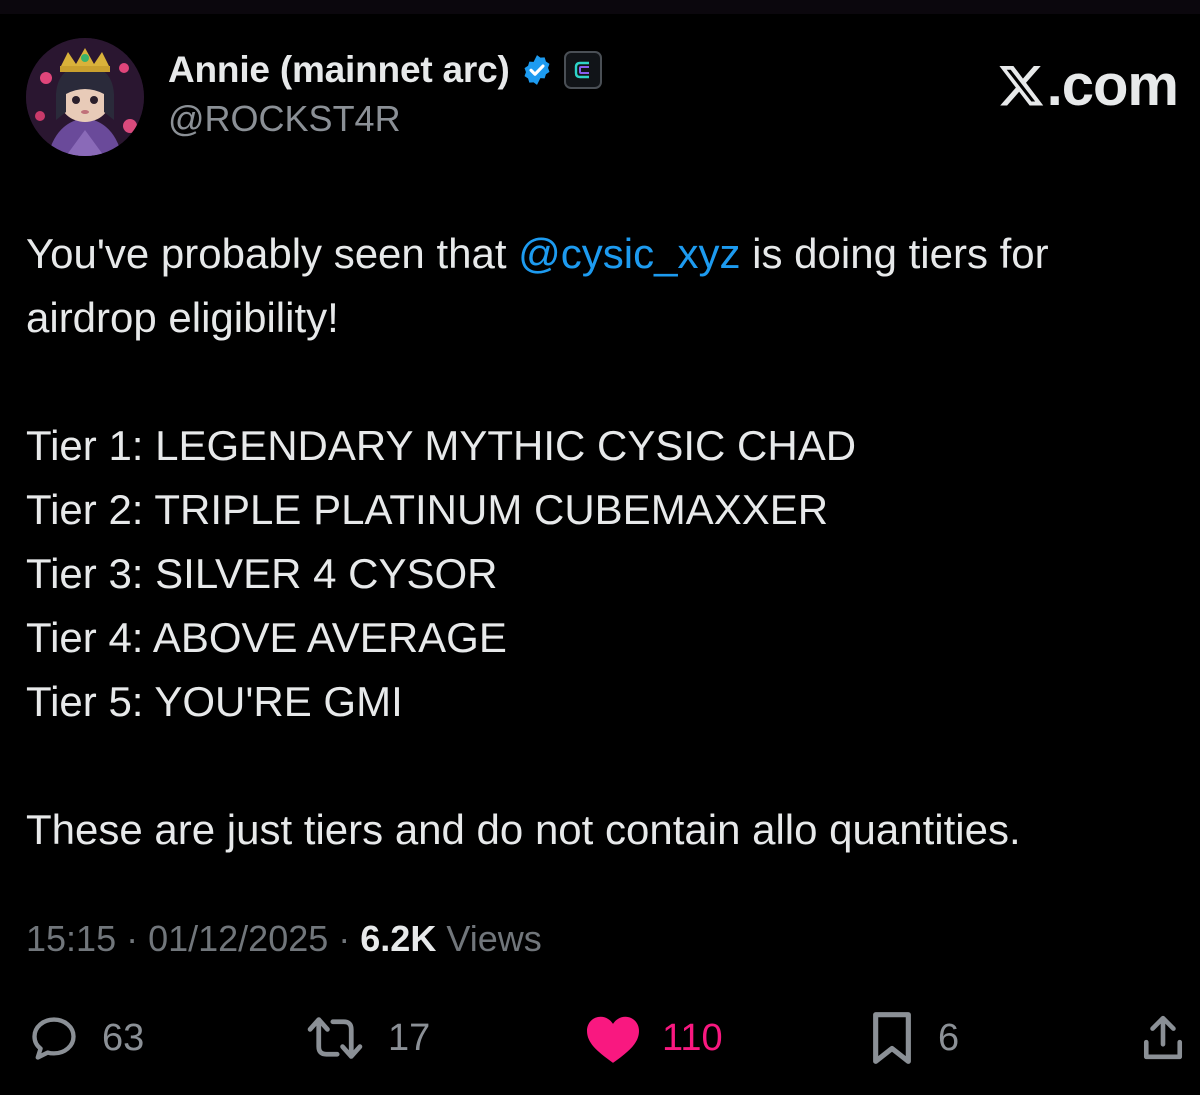  What do you see at coordinates (912, 1038) in the screenshot?
I see `bookmark-button: 6` at bounding box center [912, 1038].